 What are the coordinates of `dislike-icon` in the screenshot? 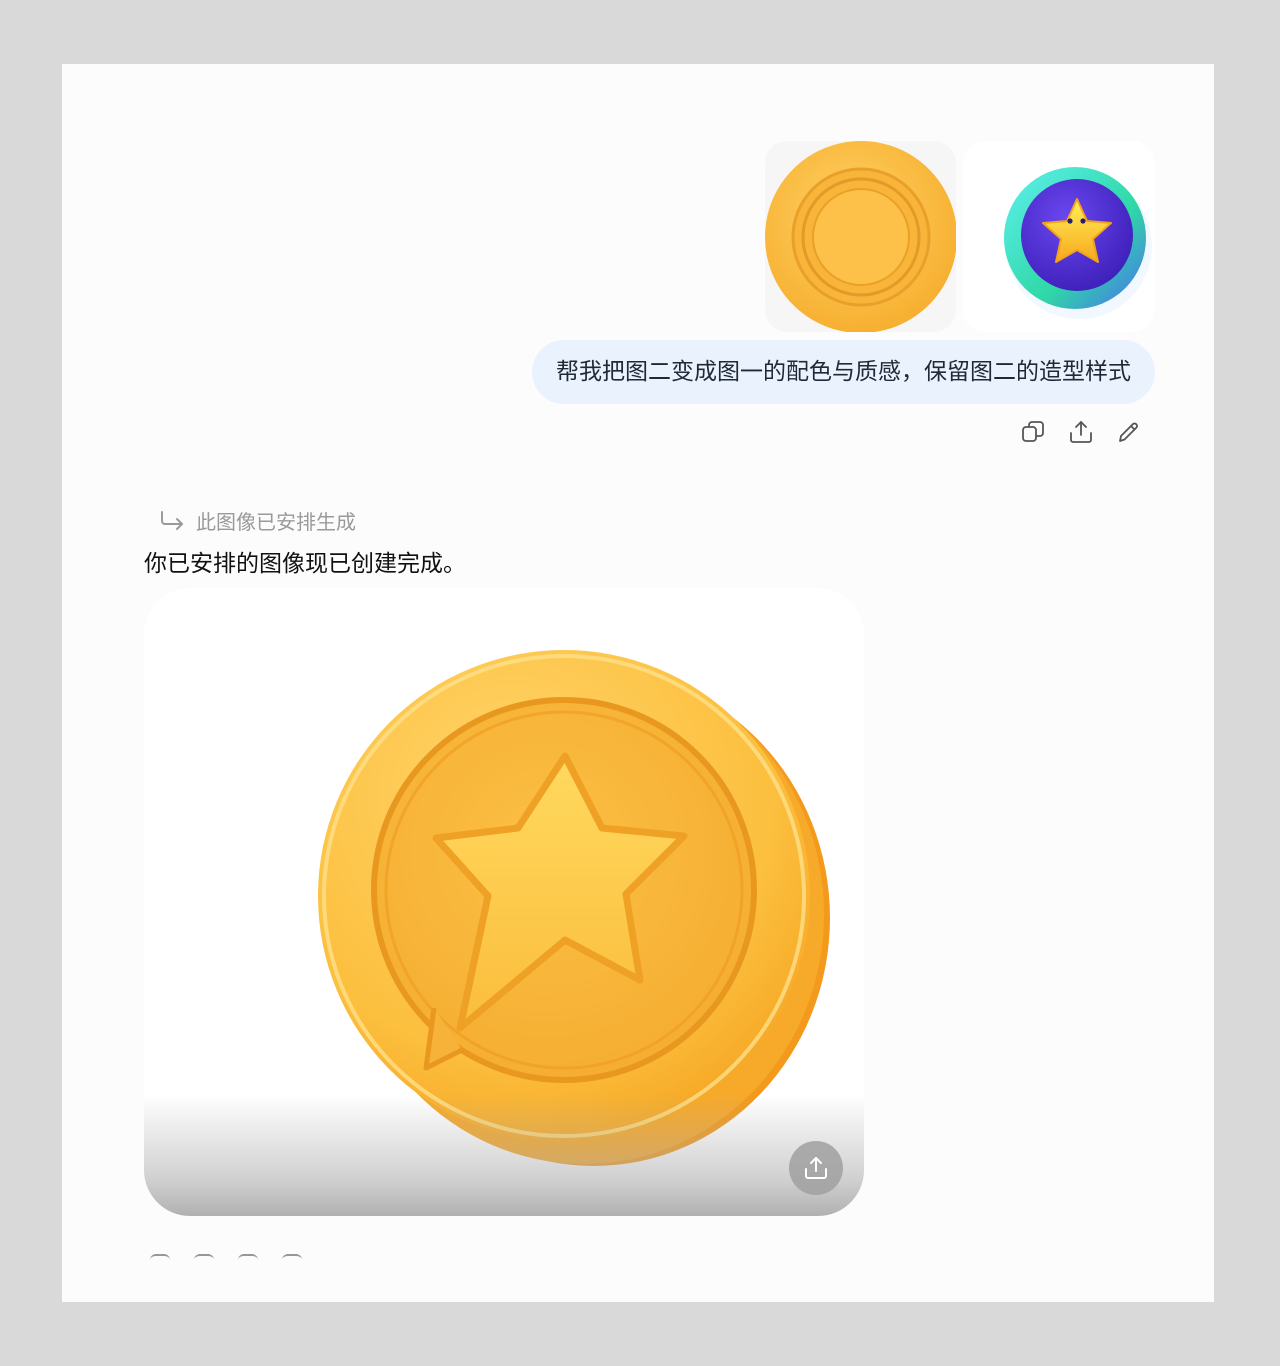 It's located at (248, 1260).